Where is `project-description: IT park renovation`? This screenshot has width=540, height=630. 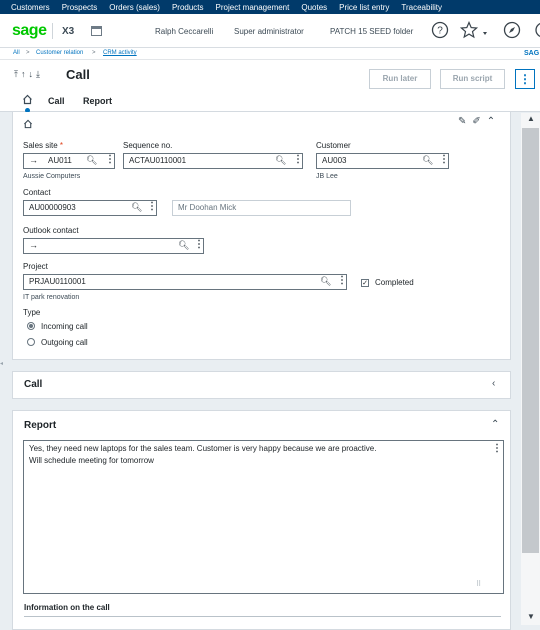
project-description: IT park renovation is located at coordinates (51, 297).